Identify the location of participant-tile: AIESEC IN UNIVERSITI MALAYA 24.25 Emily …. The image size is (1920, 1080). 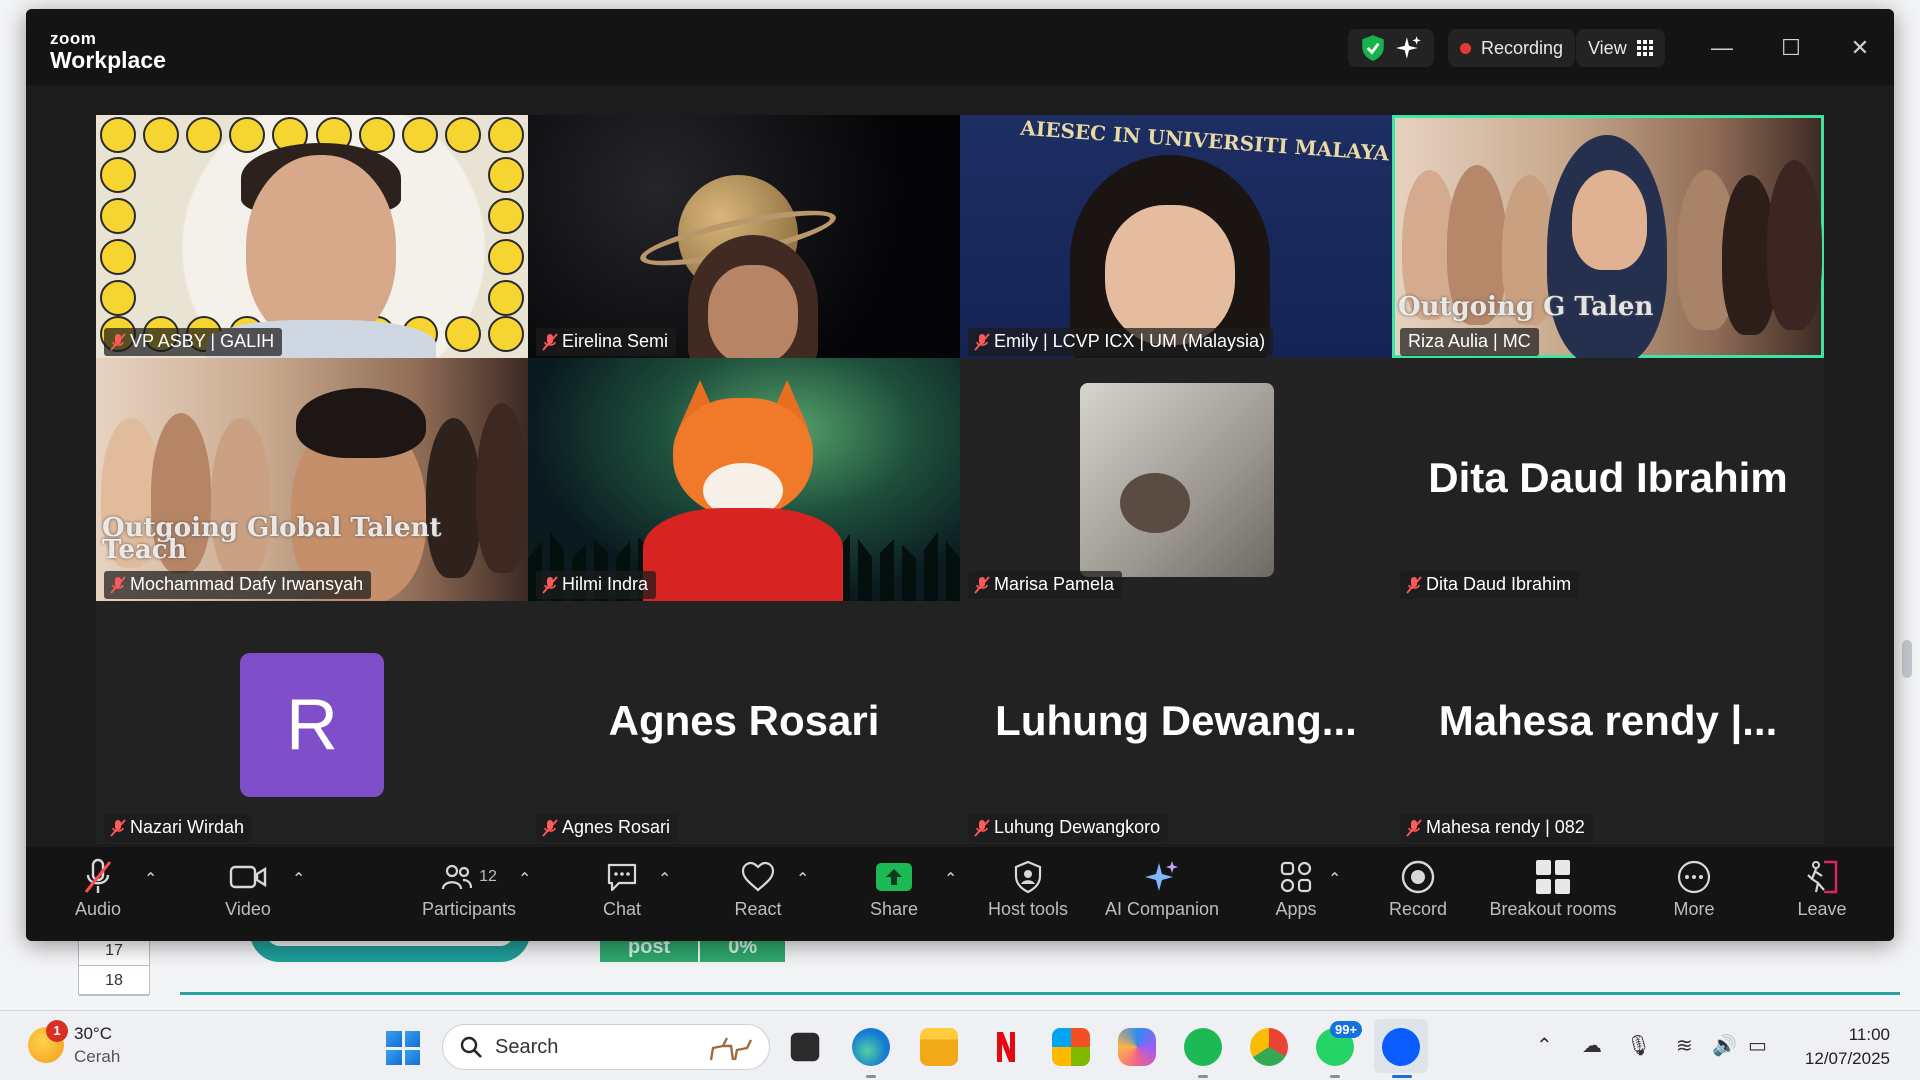
(1176, 236).